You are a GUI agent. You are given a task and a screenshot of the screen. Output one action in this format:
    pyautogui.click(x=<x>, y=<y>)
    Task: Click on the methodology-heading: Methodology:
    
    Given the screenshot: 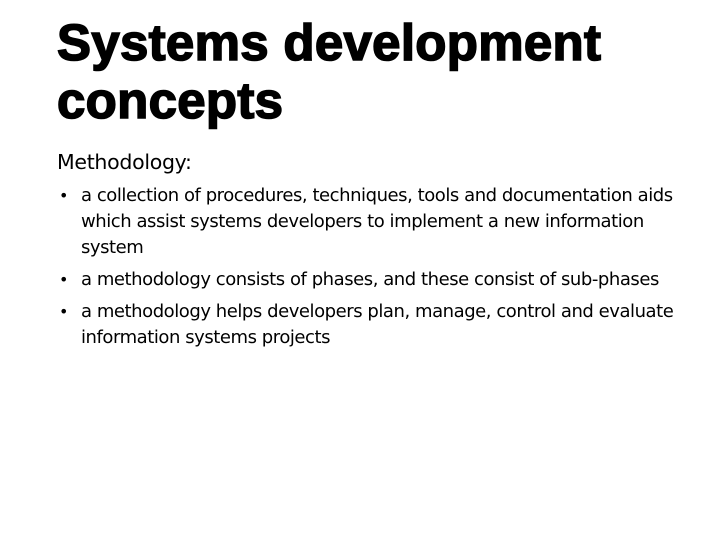 What is the action you would take?
    pyautogui.click(x=124, y=162)
    